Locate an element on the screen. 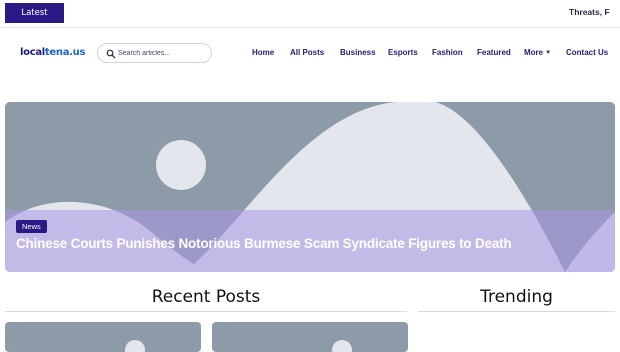 The width and height of the screenshot is (620, 352). nav-fashion: Fashion is located at coordinates (447, 53).